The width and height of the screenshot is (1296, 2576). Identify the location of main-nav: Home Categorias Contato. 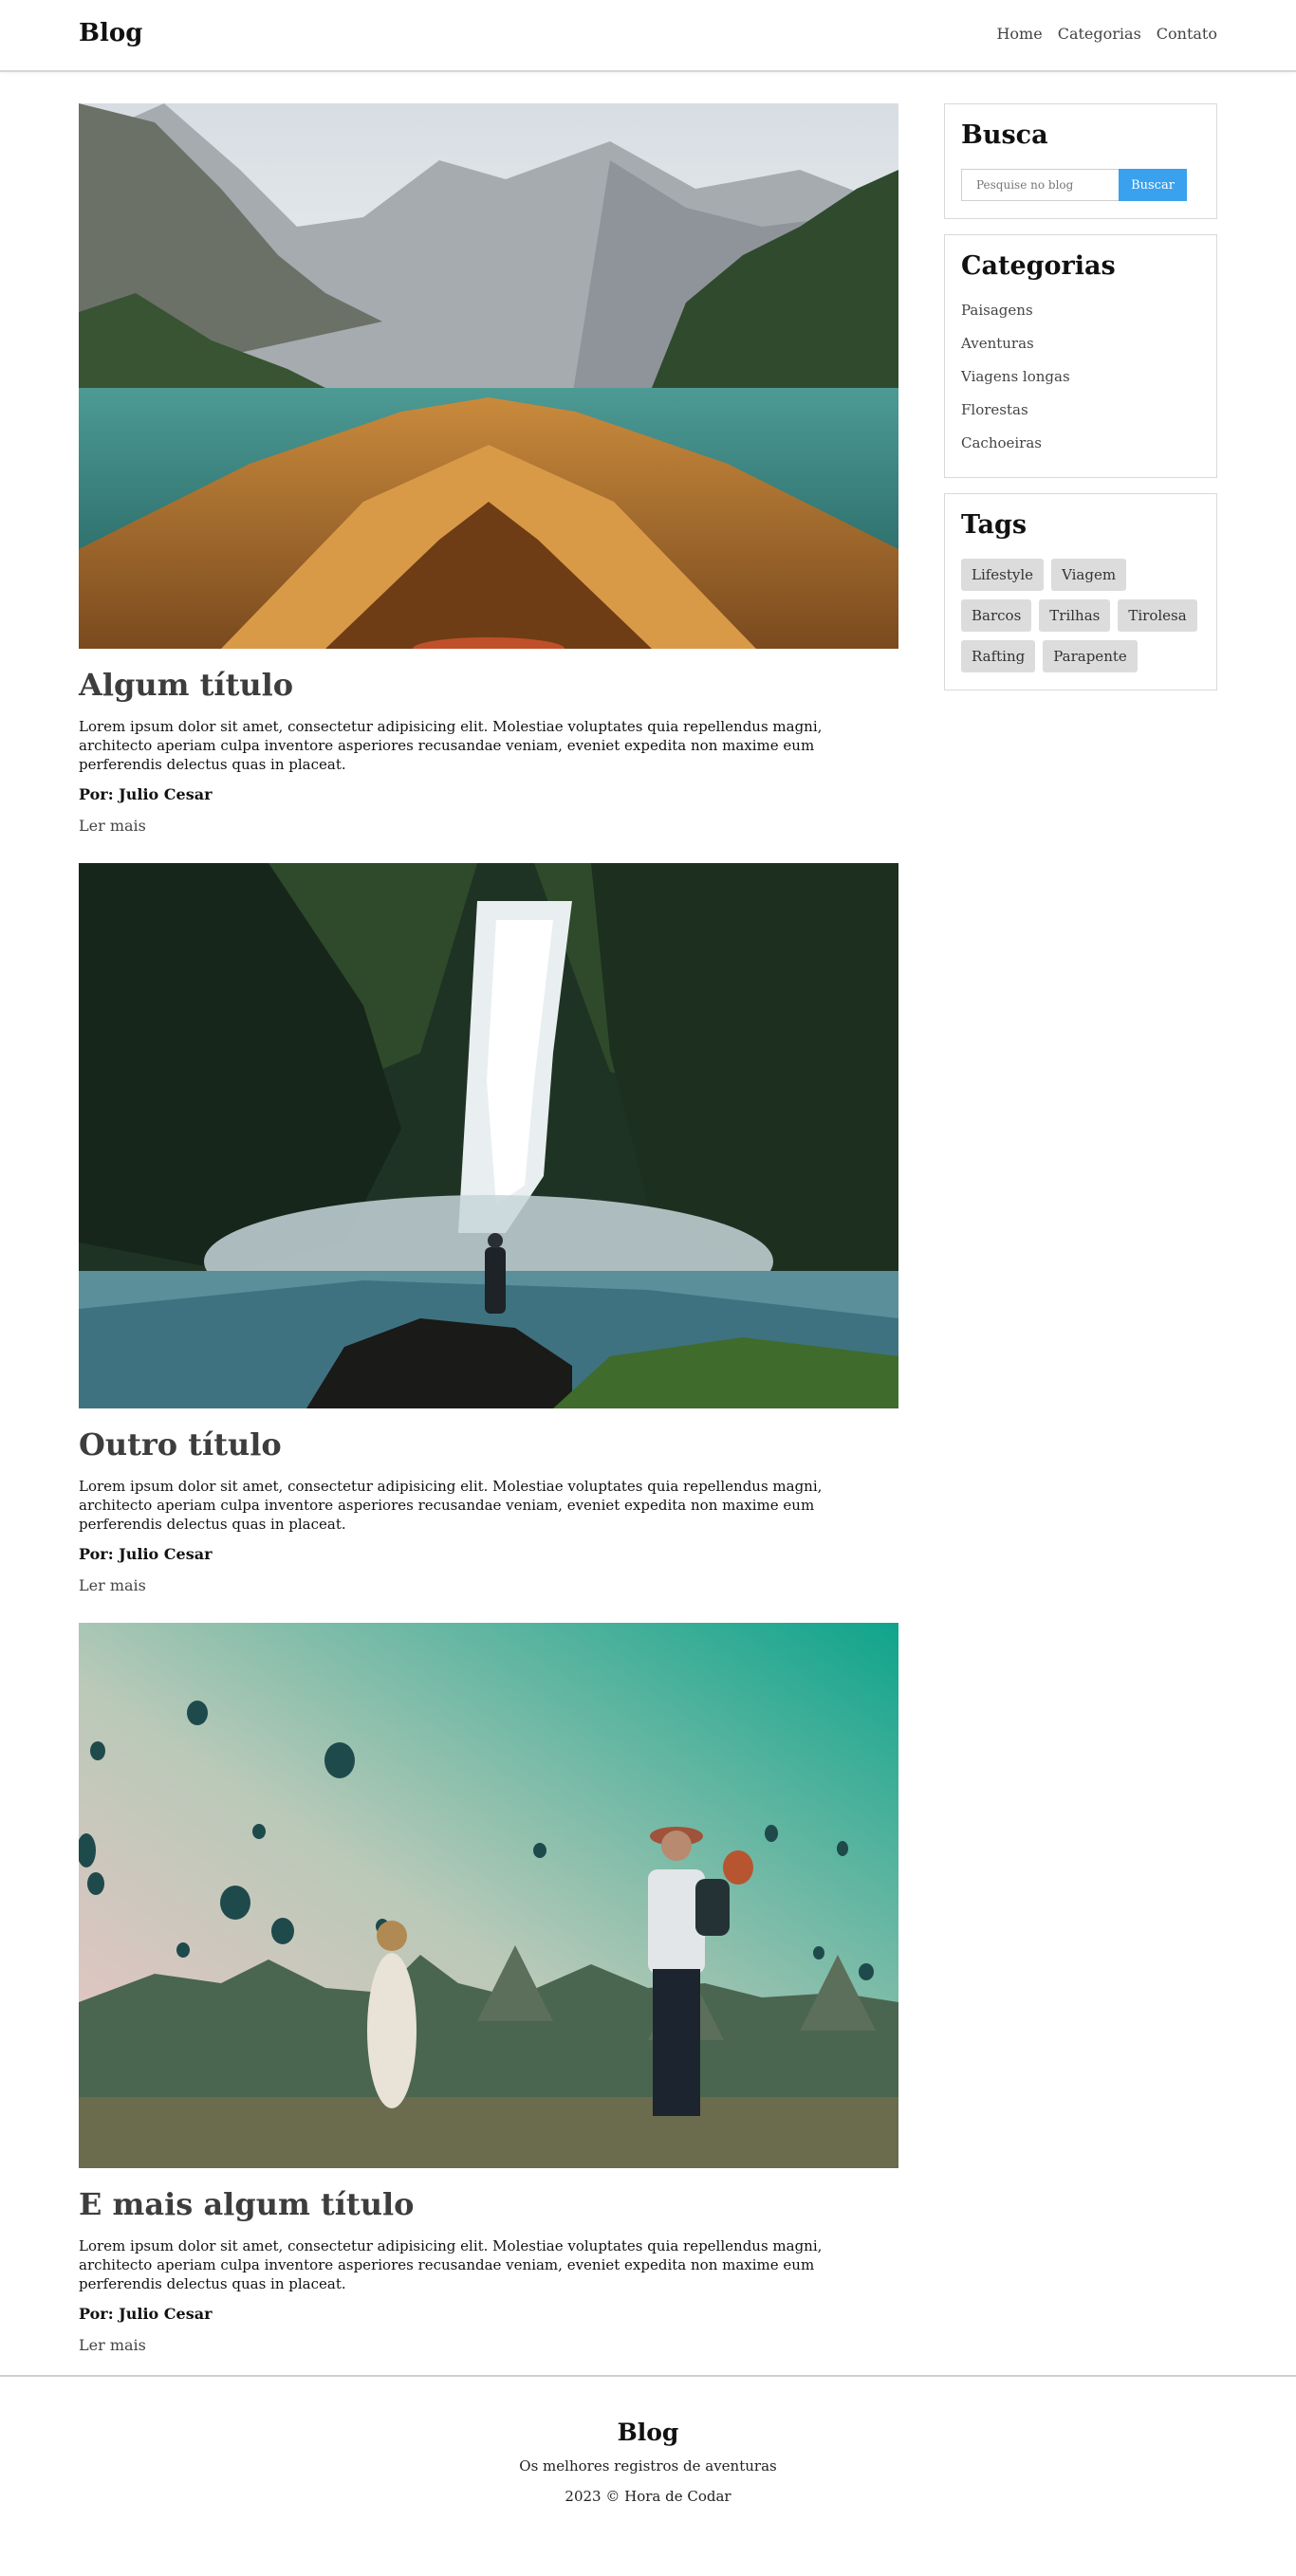
(1106, 34).